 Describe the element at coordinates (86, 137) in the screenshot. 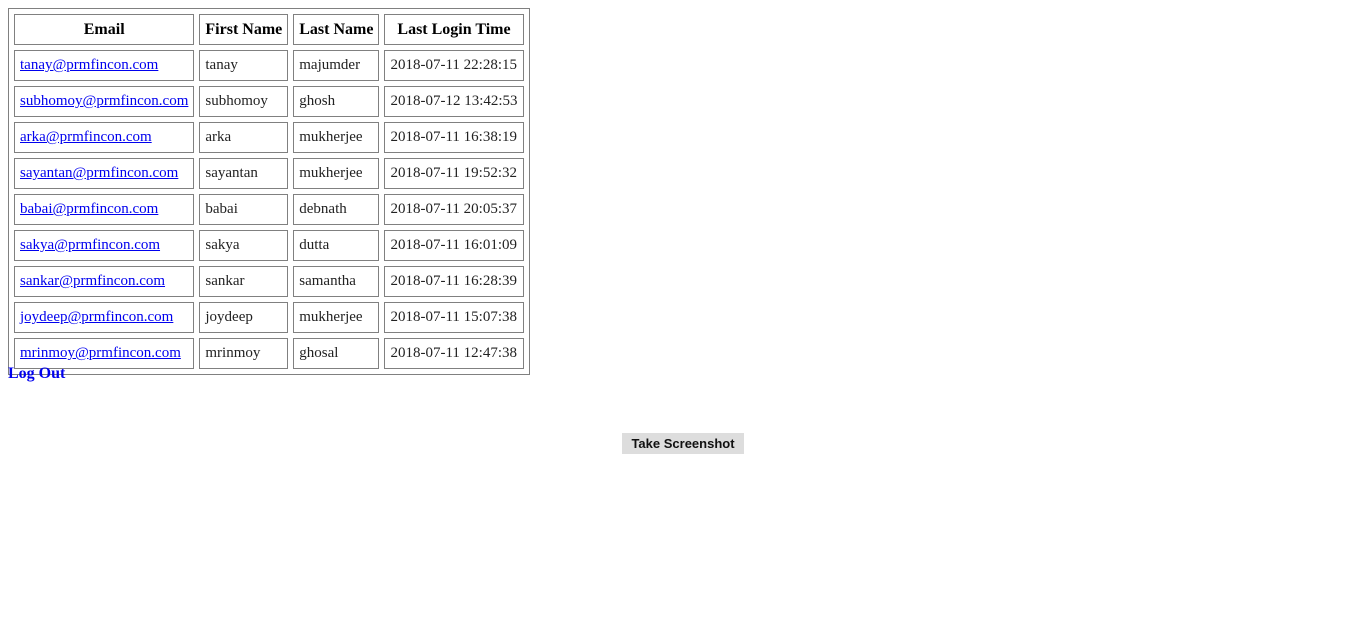

I see `email-link: arka@prmfincon.com` at that location.